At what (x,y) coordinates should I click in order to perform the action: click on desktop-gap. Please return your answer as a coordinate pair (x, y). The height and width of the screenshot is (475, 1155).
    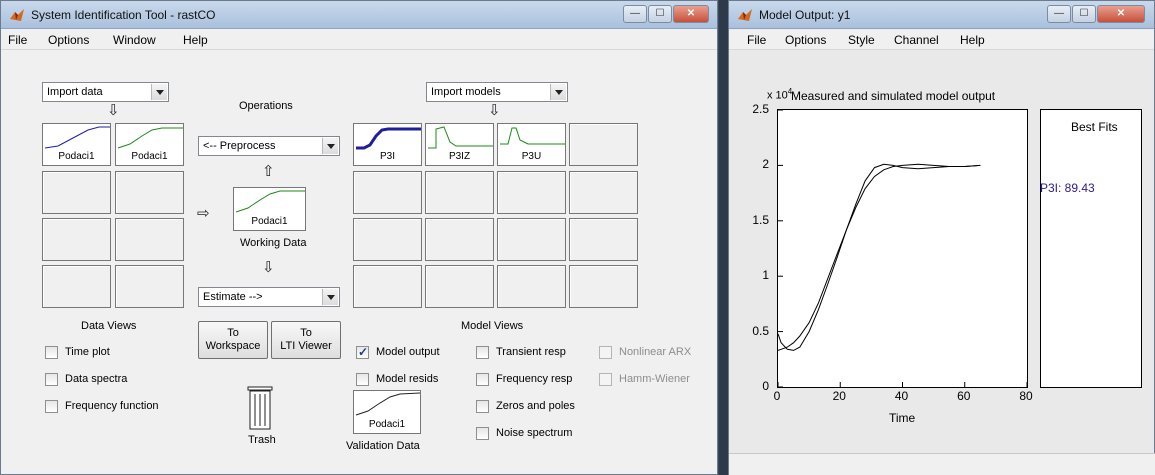
    Looking at the image, I should click on (723, 237).